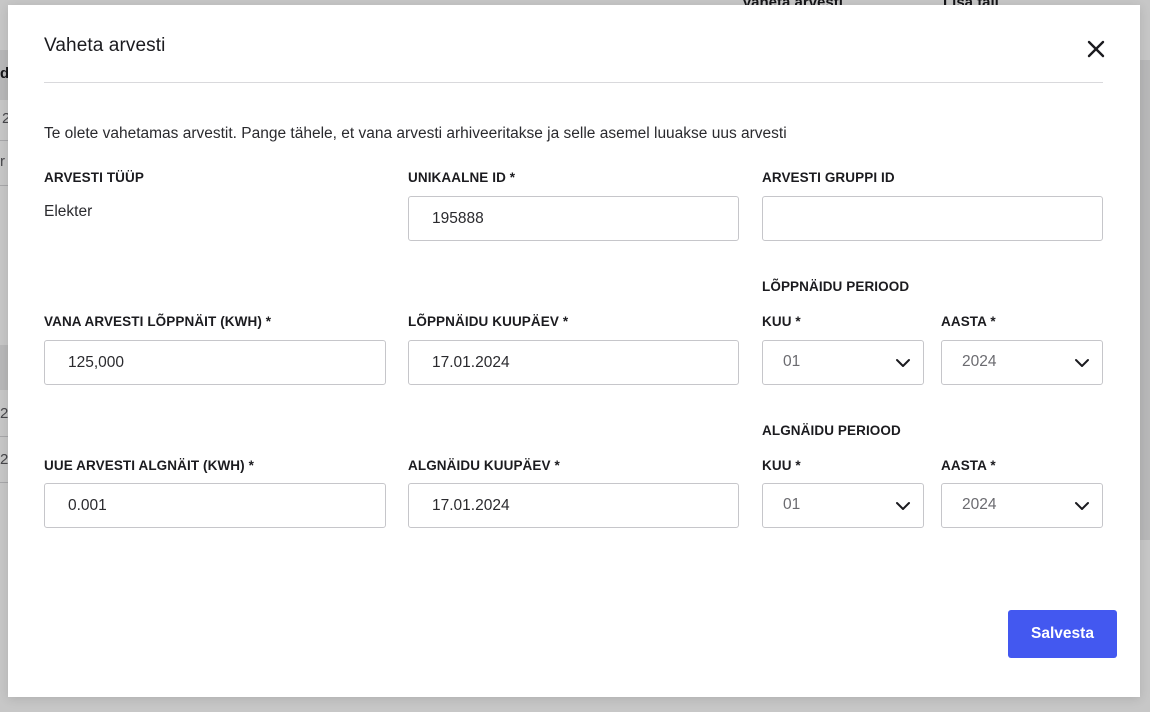 The width and height of the screenshot is (1150, 712). Describe the element at coordinates (843, 362) in the screenshot. I see `end-month-select: 01` at that location.